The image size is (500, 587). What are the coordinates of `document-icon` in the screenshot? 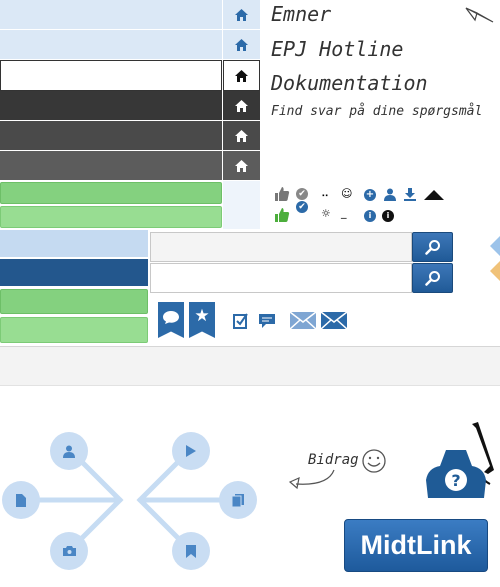 It's located at (21, 500).